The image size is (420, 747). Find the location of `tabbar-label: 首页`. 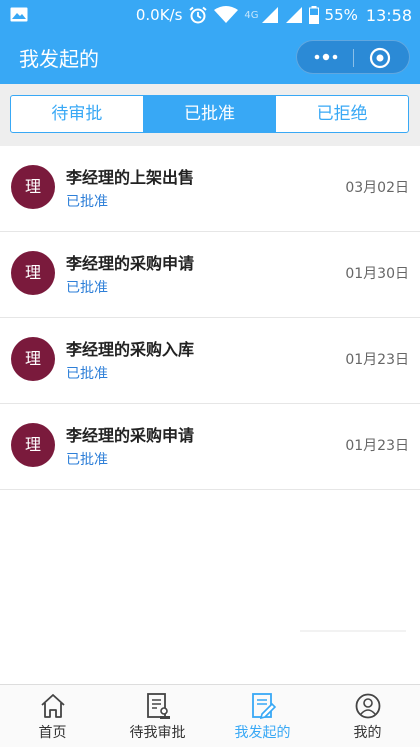

tabbar-label: 首页 is located at coordinates (52, 733).